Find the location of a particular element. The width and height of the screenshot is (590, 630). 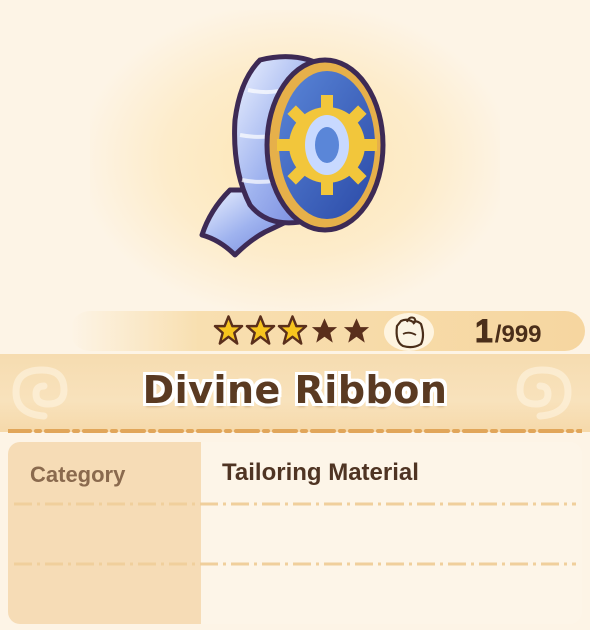

info-row-value: Tailoring Material is located at coordinates (320, 472).